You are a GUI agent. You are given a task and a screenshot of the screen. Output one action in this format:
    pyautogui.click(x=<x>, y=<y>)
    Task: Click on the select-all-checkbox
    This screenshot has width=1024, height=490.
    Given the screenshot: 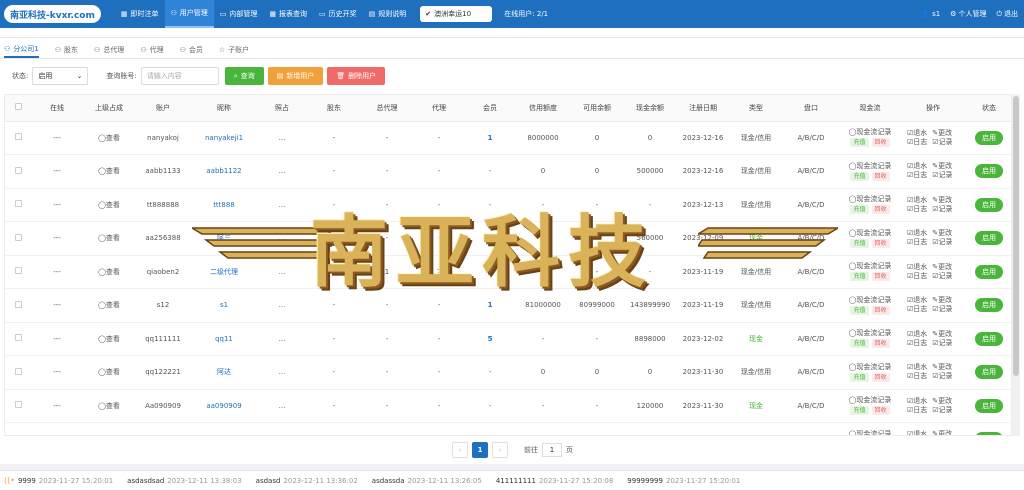 What is the action you would take?
    pyautogui.click(x=18, y=107)
    